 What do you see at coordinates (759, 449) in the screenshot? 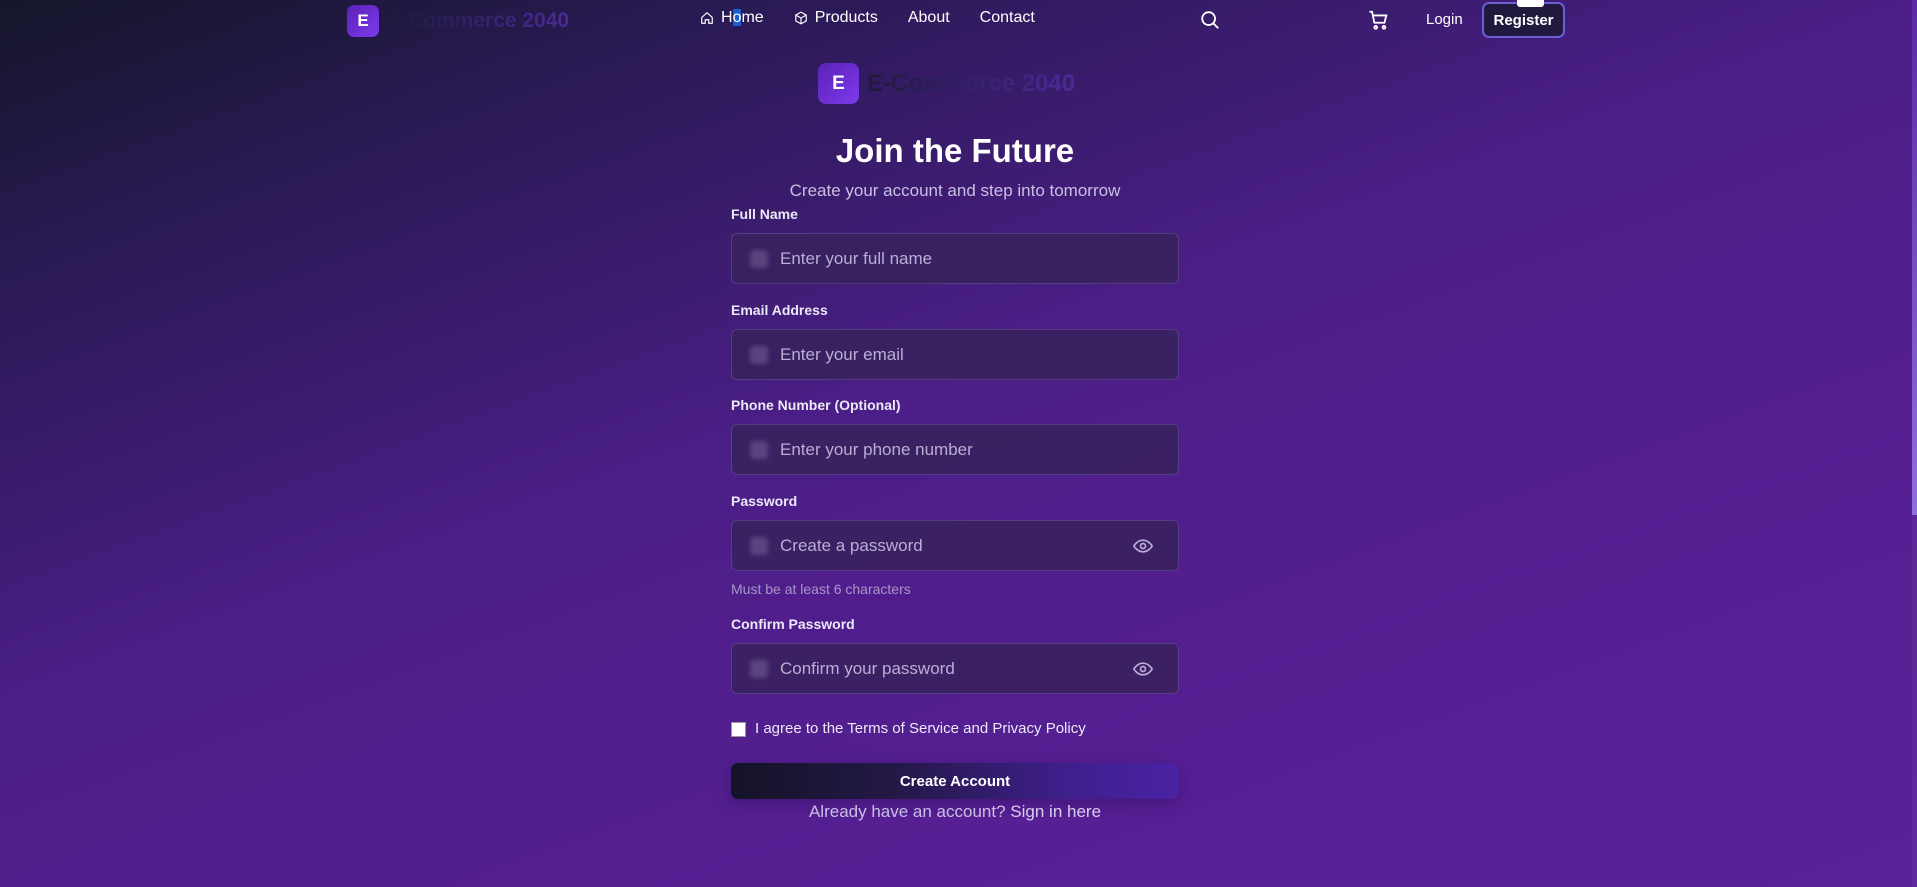
I see `phone-icon` at bounding box center [759, 449].